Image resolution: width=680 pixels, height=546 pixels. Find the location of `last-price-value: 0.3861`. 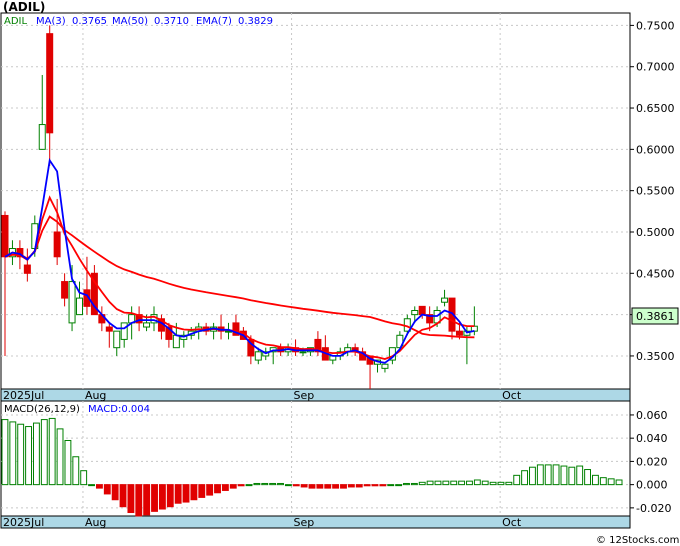

last-price-value: 0.3861 is located at coordinates (655, 316).